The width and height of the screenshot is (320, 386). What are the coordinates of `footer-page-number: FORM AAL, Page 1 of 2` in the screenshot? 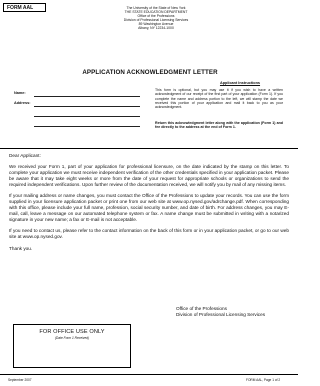 It's located at (263, 380).